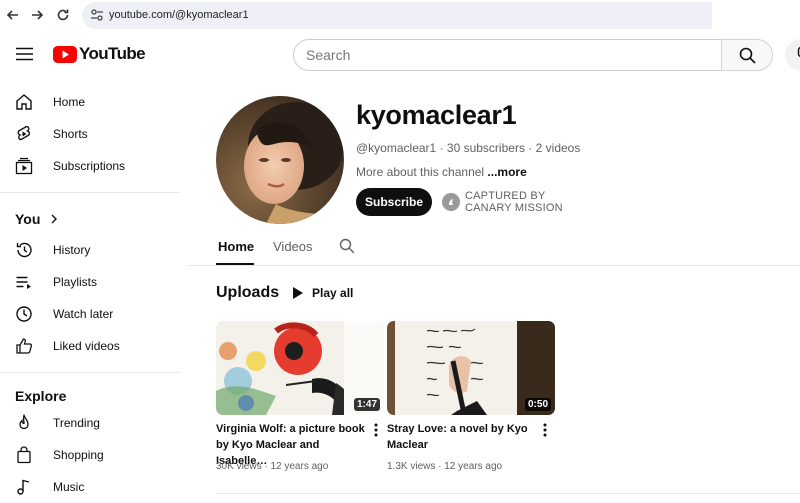 The image size is (800, 503). Describe the element at coordinates (457, 429) in the screenshot. I see `video-title-line: Stray Love: a novel by Kyo` at that location.